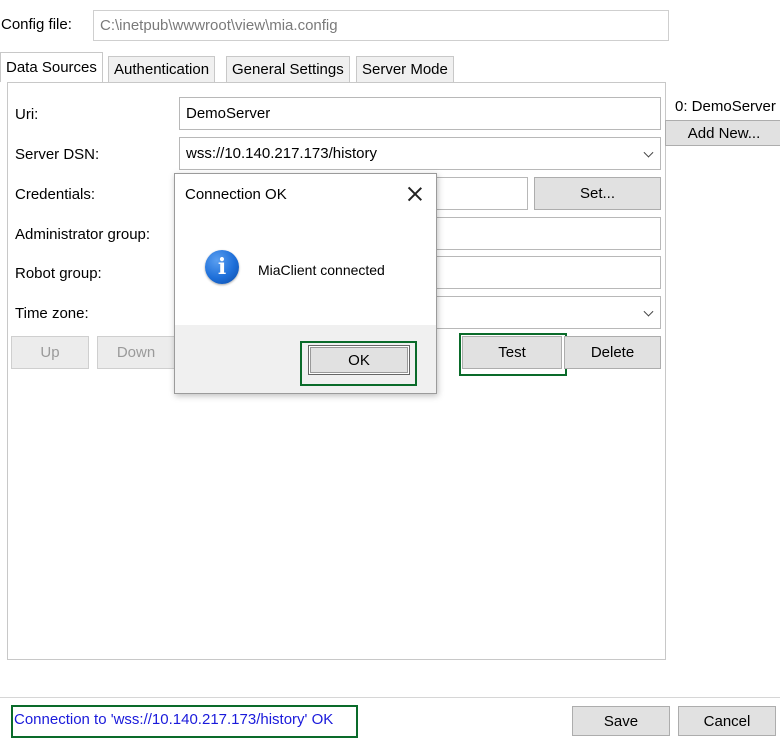 The height and width of the screenshot is (740, 780). I want to click on info-icon: i, so click(222, 267).